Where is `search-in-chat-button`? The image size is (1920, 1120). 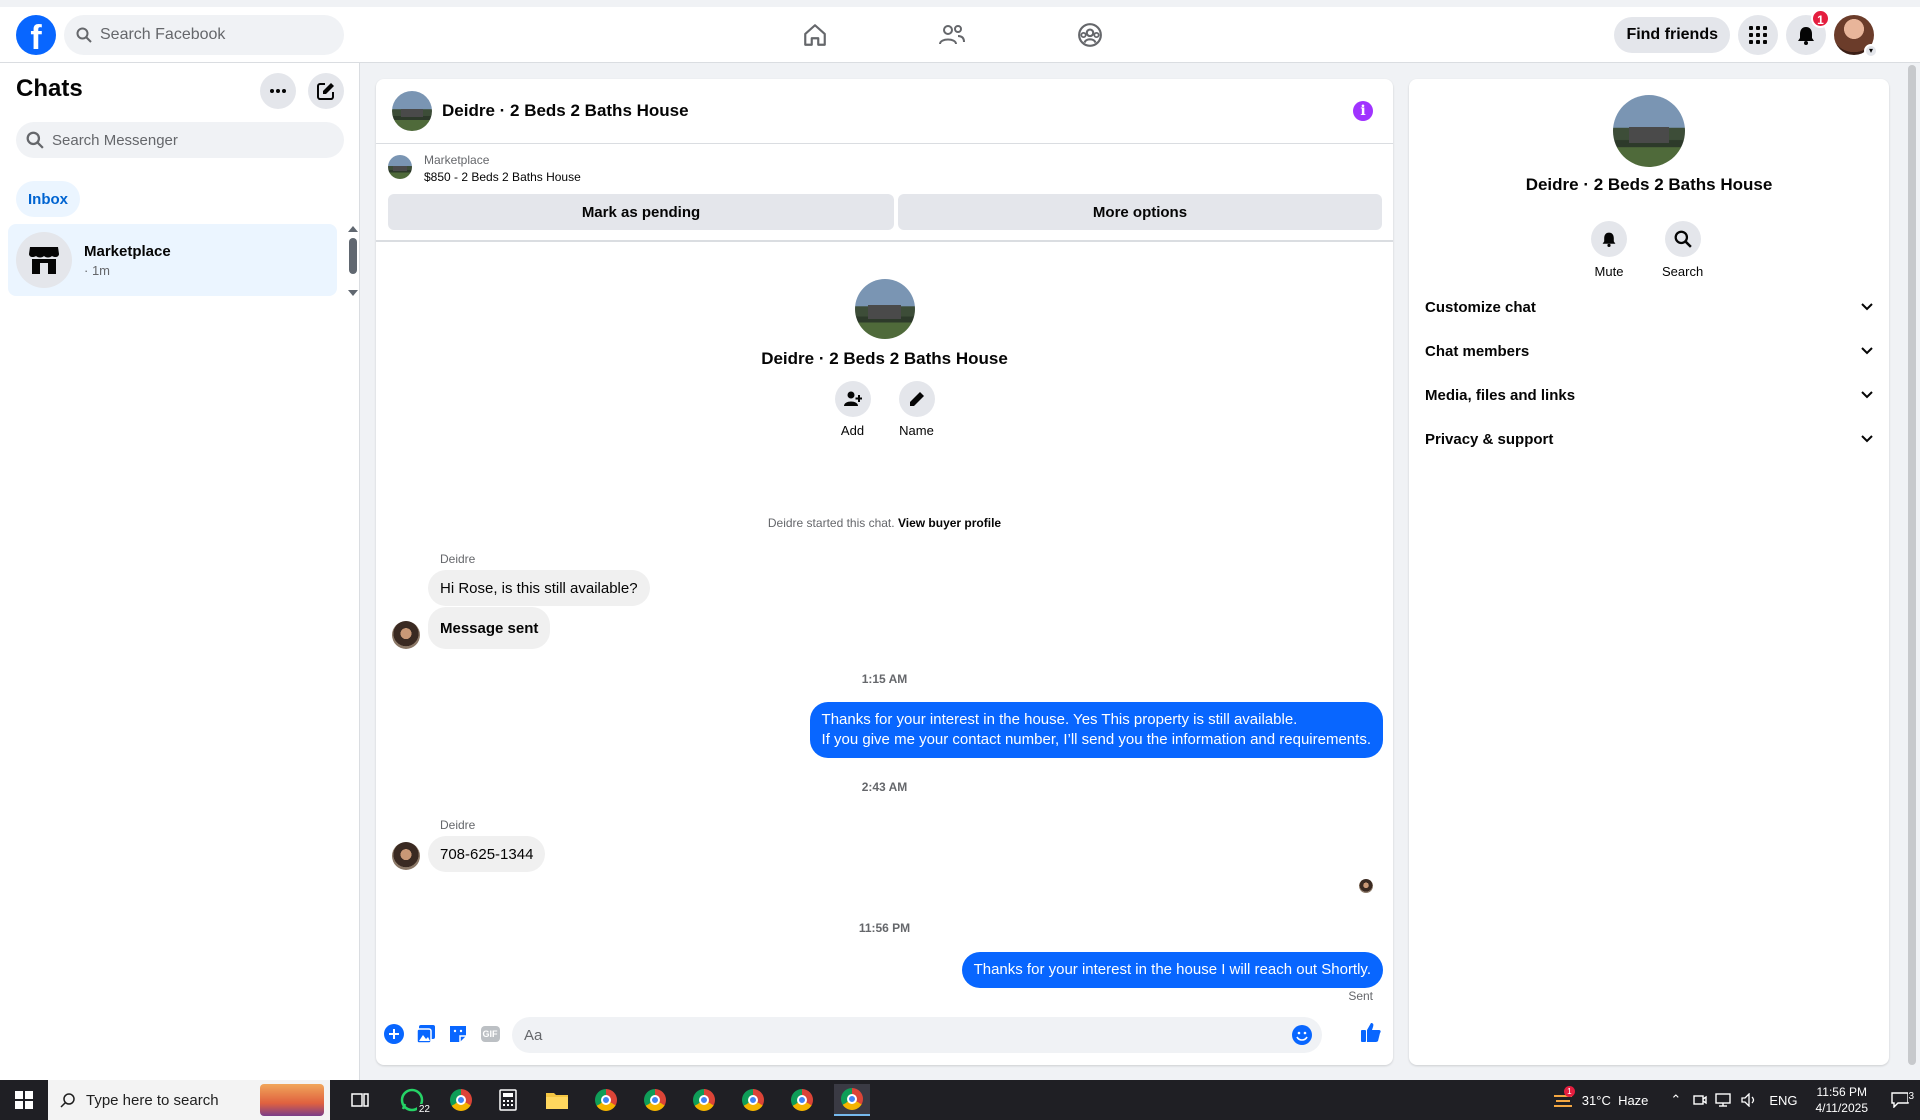
search-in-chat-button is located at coordinates (1682, 239).